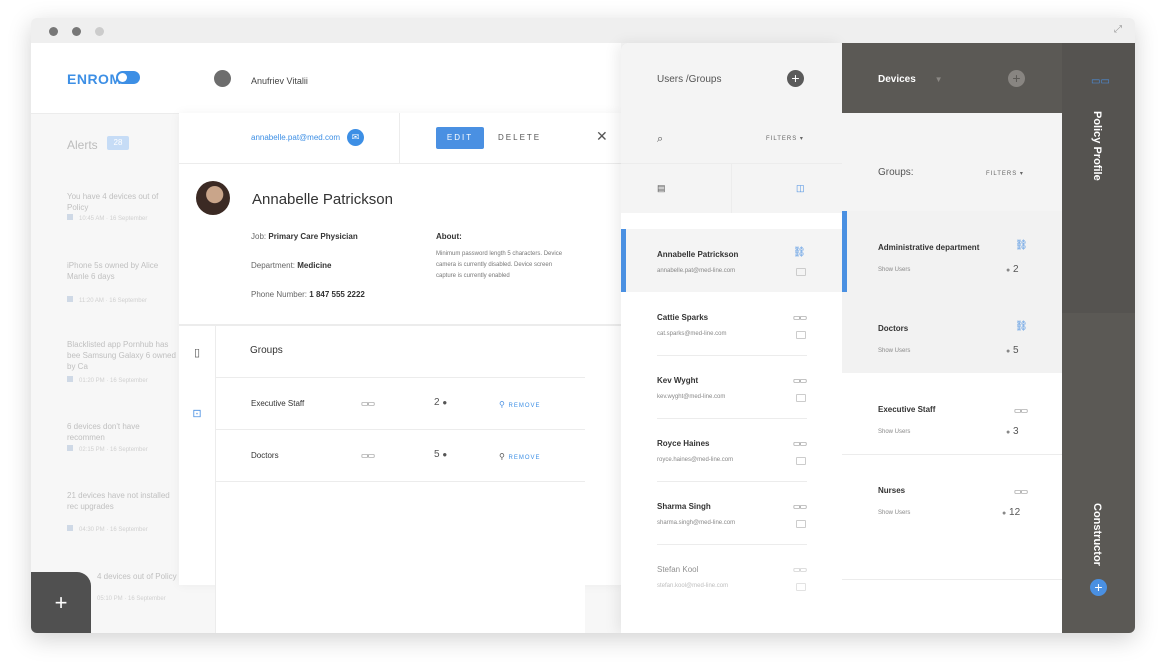 The image size is (1167, 662). I want to click on fullscreen-icon: ⤢, so click(1118, 29).